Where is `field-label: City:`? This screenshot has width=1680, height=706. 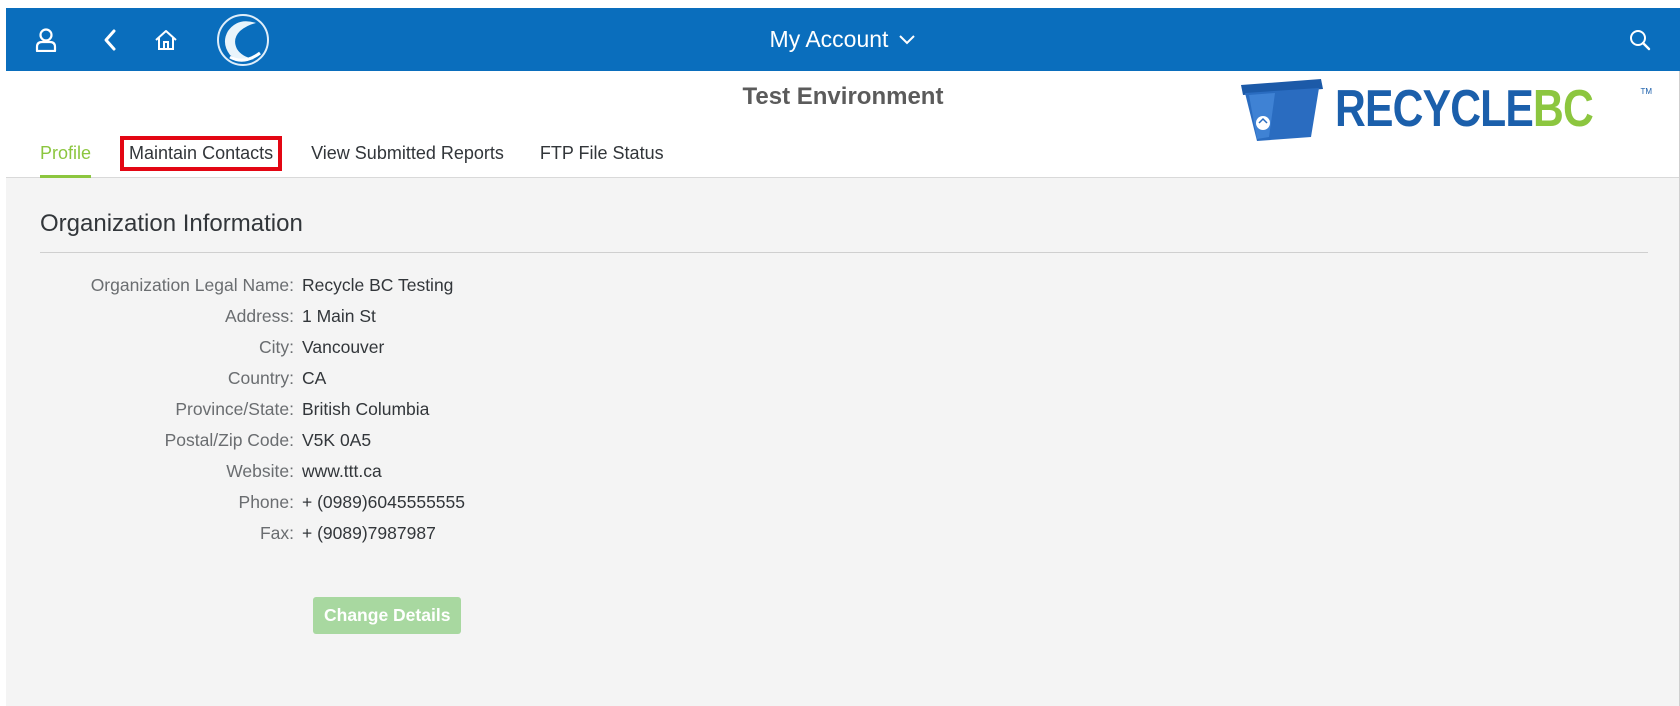
field-label: City: is located at coordinates (276, 347).